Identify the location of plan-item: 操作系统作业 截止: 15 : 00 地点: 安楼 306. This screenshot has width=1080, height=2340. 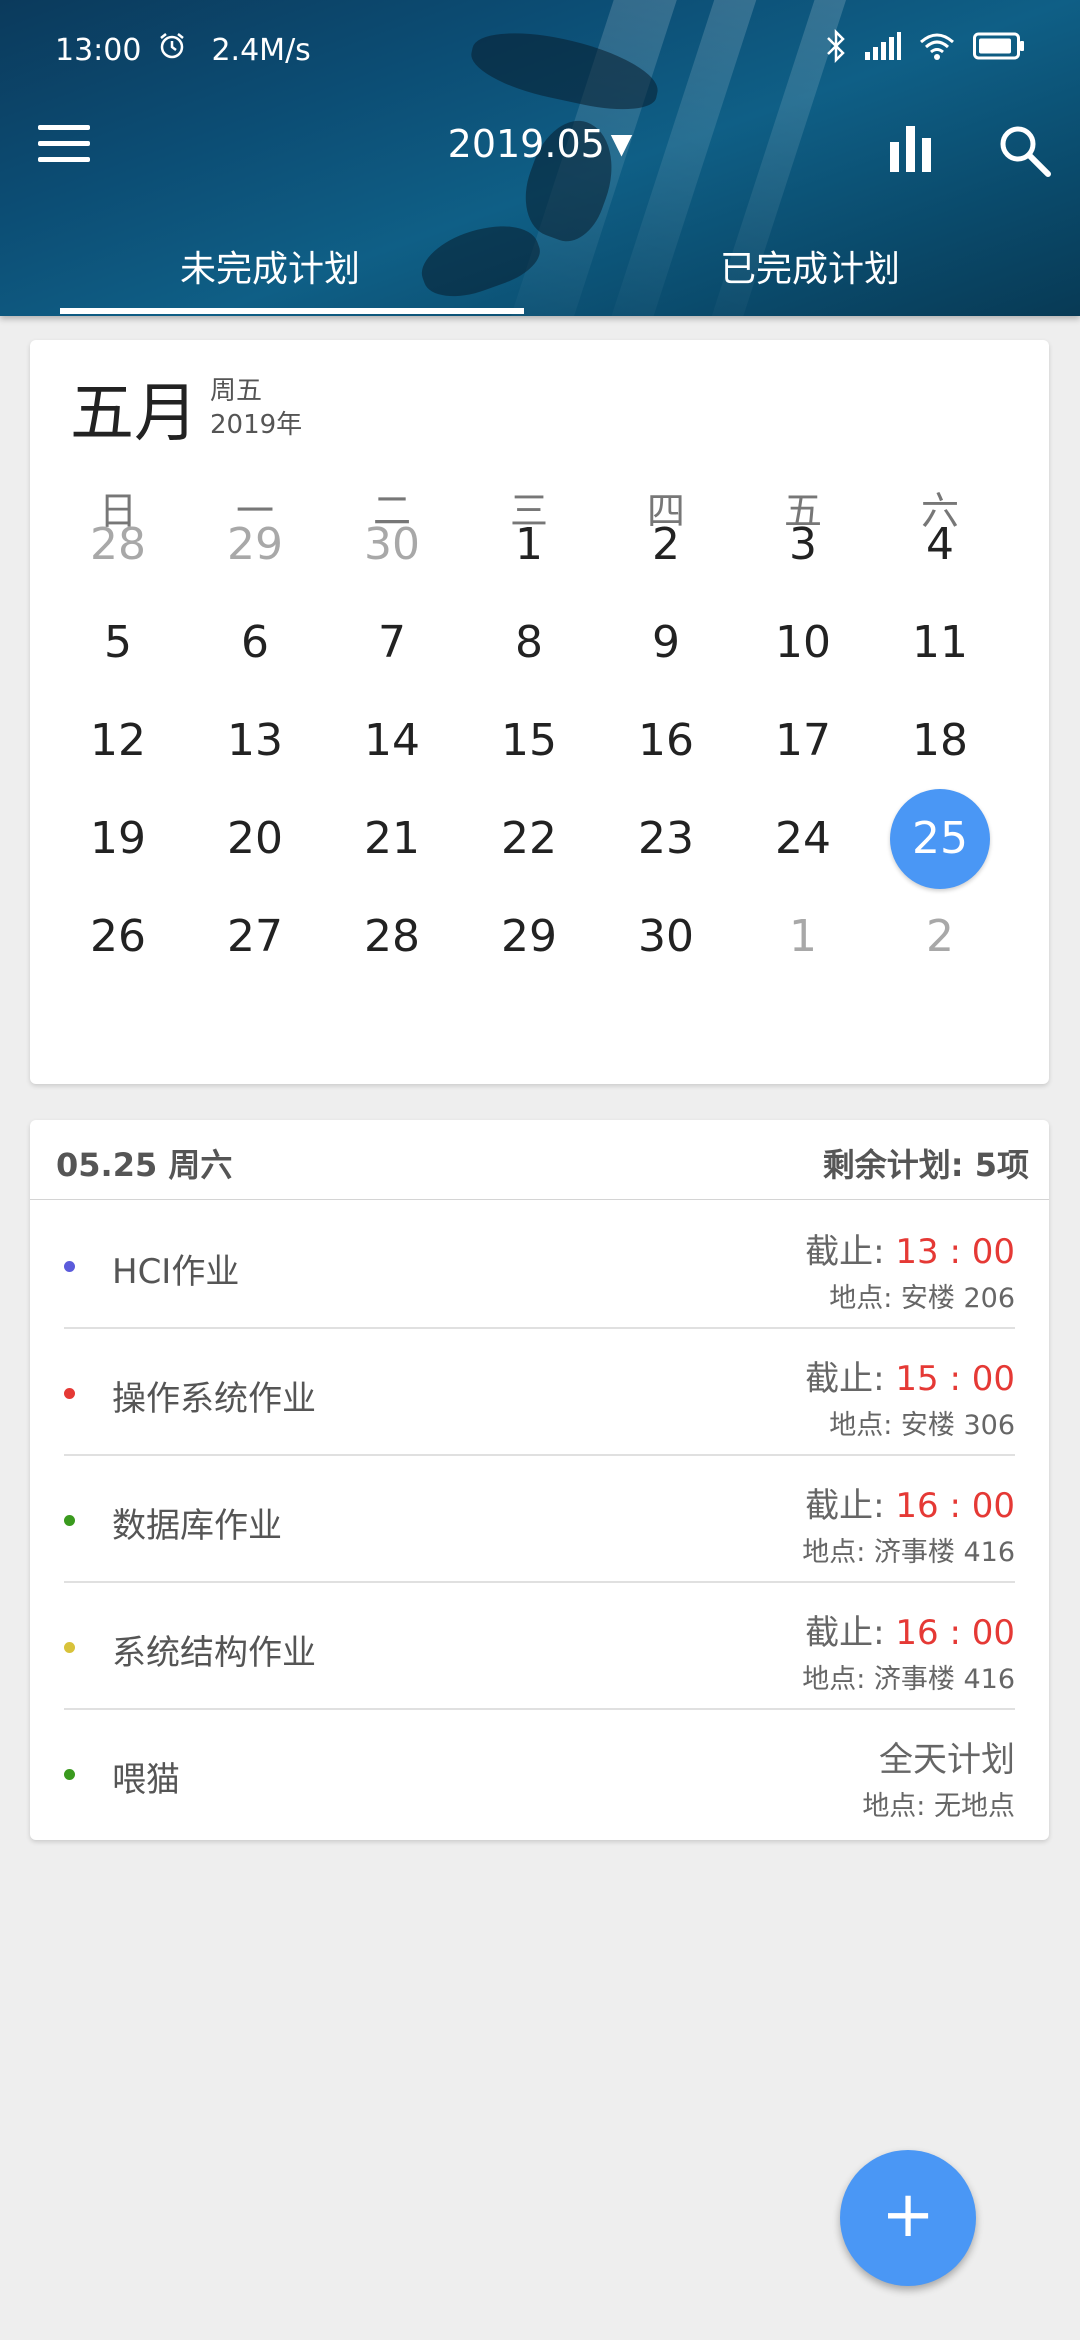
(539, 1392).